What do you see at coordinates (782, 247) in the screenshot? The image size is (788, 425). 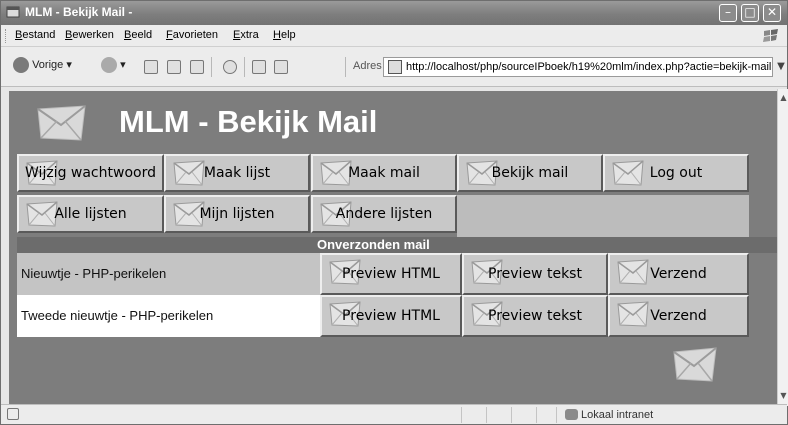 I see `vertical-scrollbar: ▲ ▼` at bounding box center [782, 247].